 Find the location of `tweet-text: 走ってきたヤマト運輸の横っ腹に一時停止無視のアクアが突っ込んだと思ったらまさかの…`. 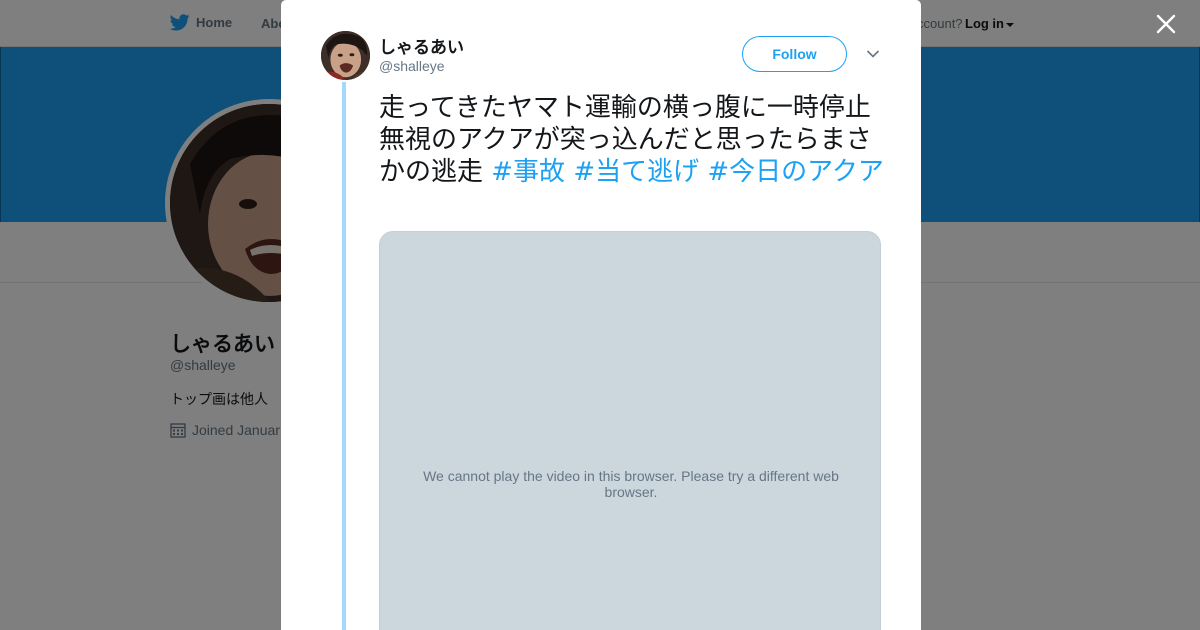

tweet-text: 走ってきたヤマト運輸の横っ腹に一時停止無視のアクアが突っ込んだと思ったらまさかの… is located at coordinates (634, 140).